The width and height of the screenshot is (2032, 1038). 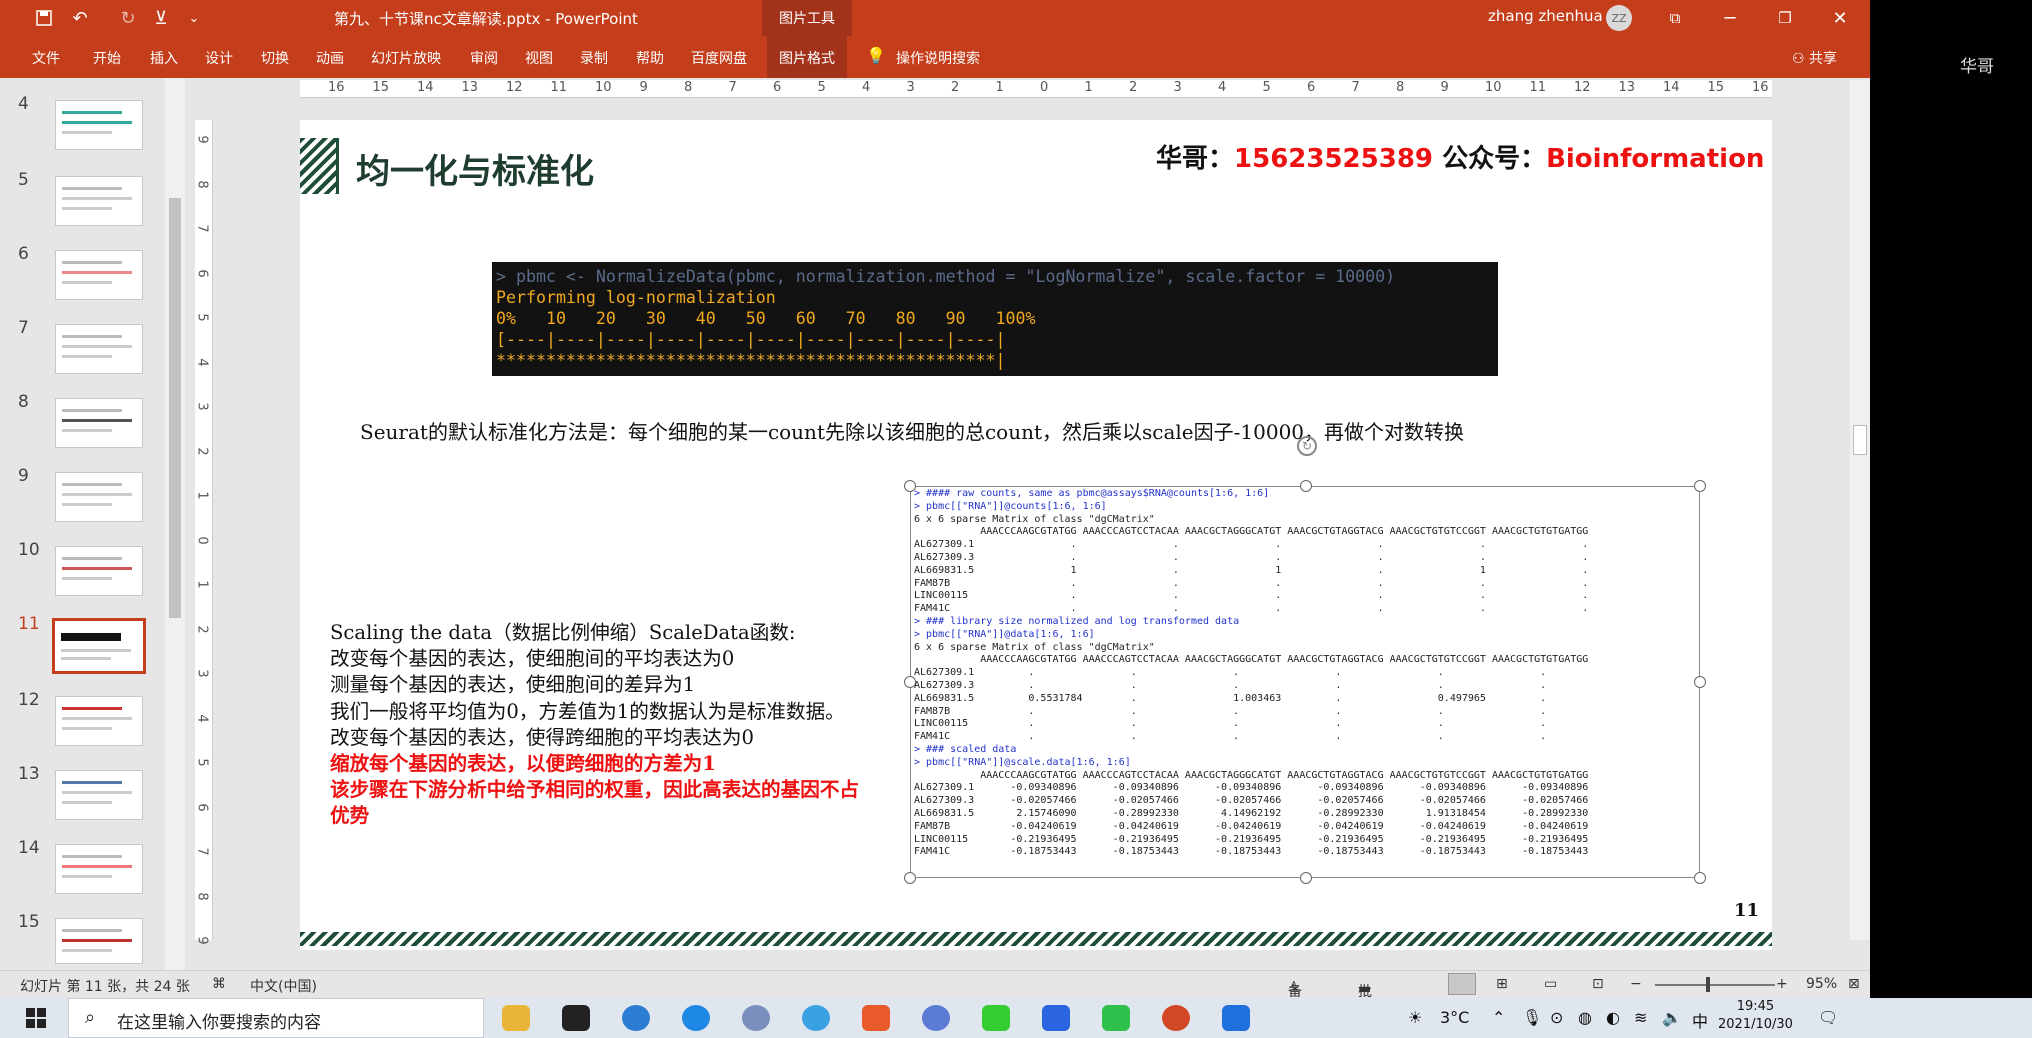 What do you see at coordinates (1700, 1020) in the screenshot?
I see `ime-indicator: 中` at bounding box center [1700, 1020].